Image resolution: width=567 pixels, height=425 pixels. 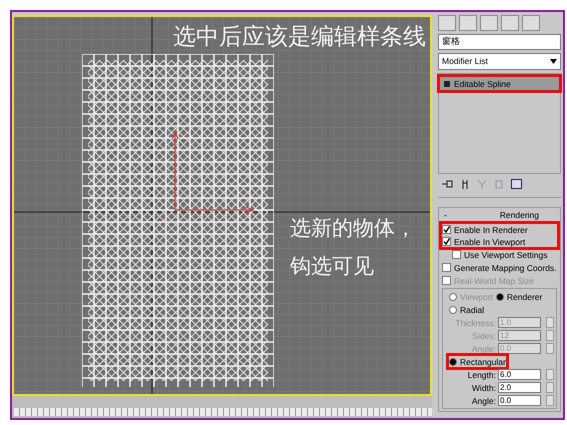 I want to click on rollout-title: Rendering, so click(x=519, y=215).